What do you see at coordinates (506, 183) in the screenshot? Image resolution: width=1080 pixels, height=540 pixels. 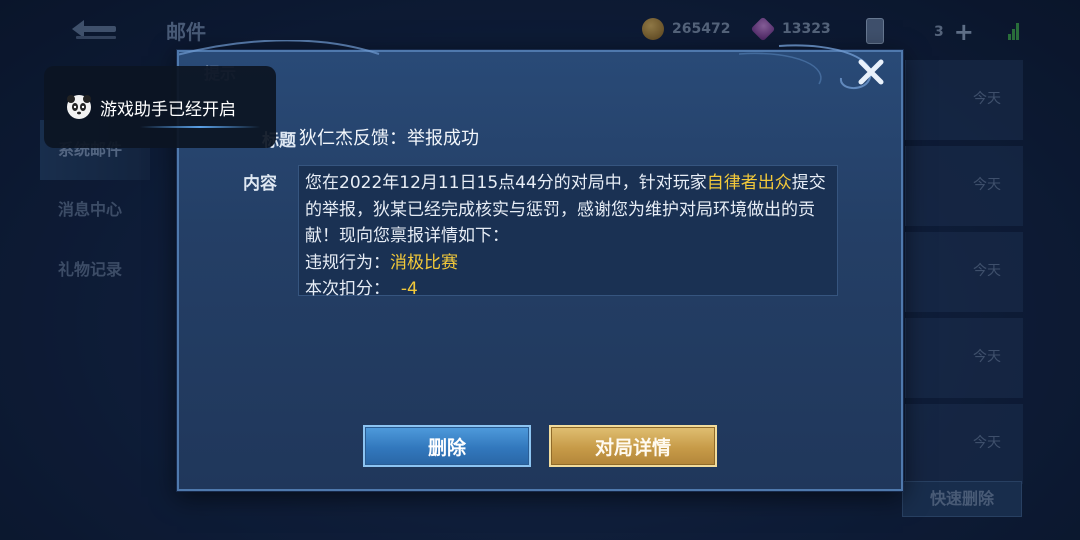 I see `content-text: 您在2022年12月11日15点44分的对局中，针对玩家` at bounding box center [506, 183].